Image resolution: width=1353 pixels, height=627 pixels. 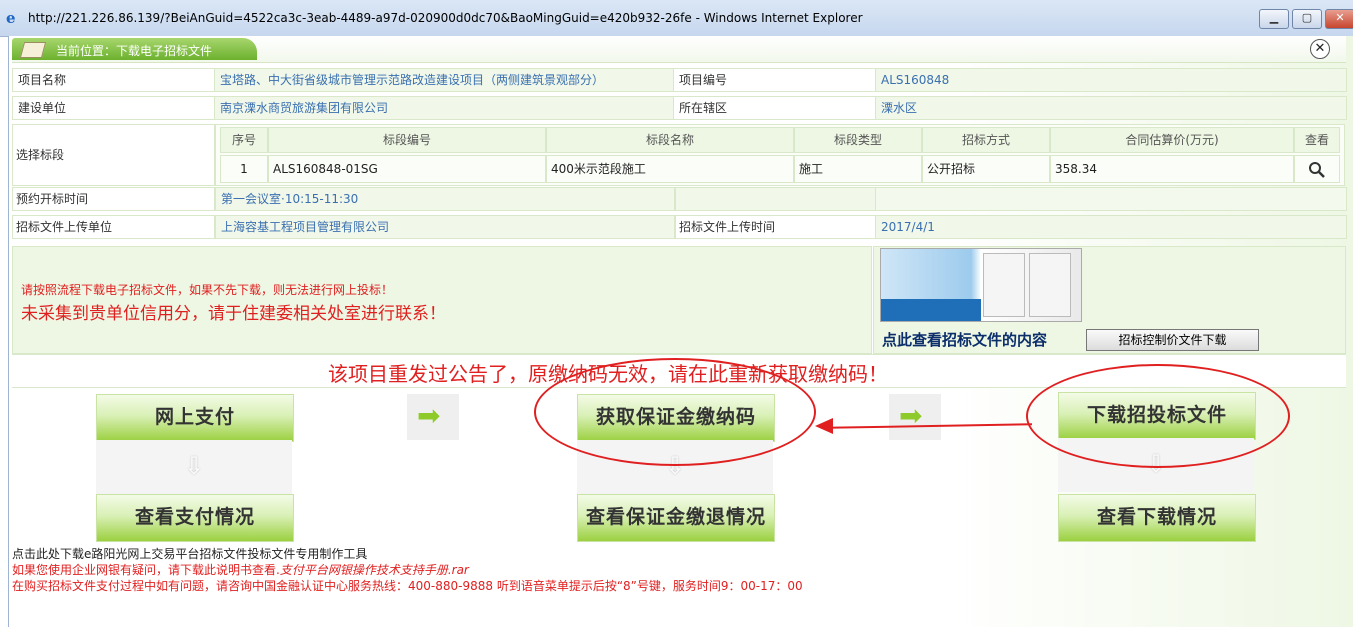 I want to click on pay-online-button: 网上支付, so click(x=195, y=418).